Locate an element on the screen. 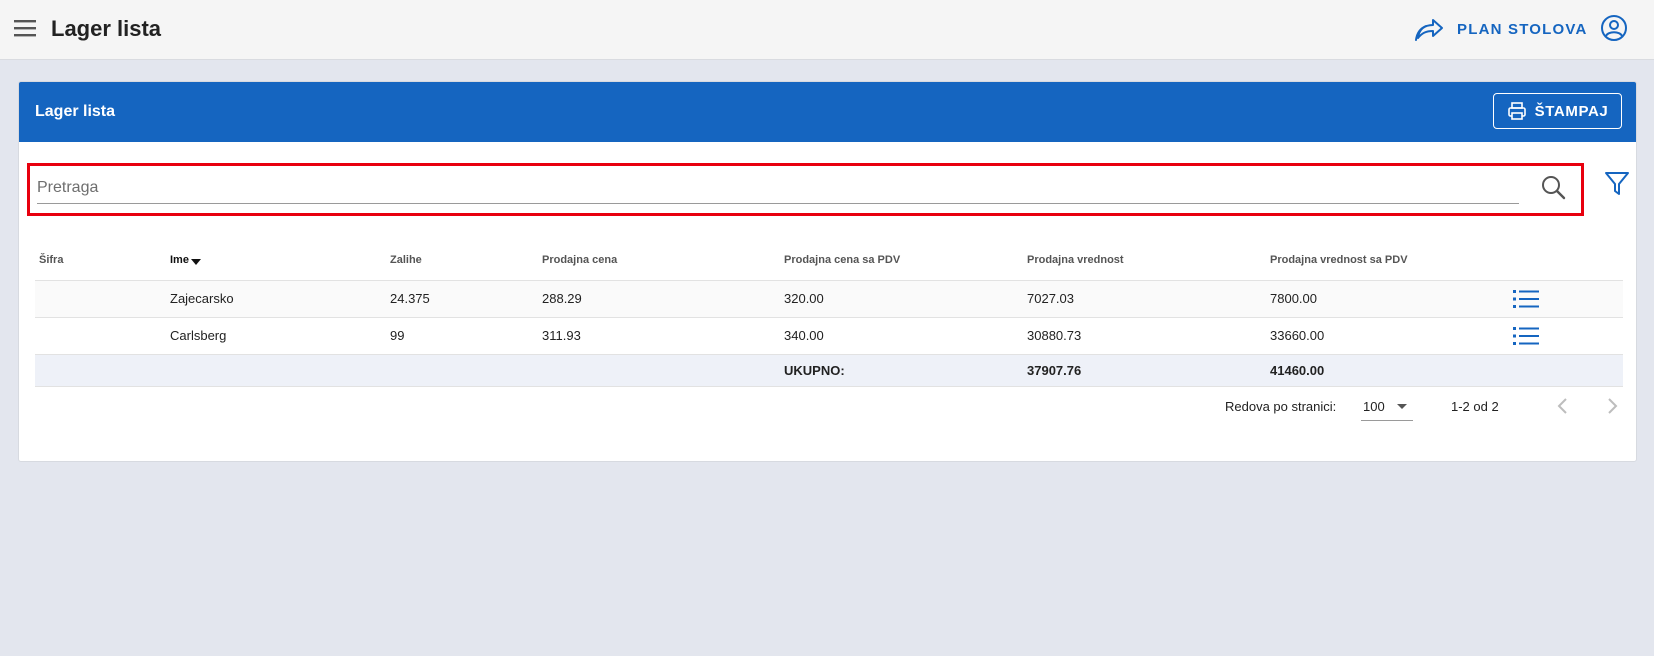  top-app-bar: Lager lista PLAN STOLOVA is located at coordinates (827, 30).